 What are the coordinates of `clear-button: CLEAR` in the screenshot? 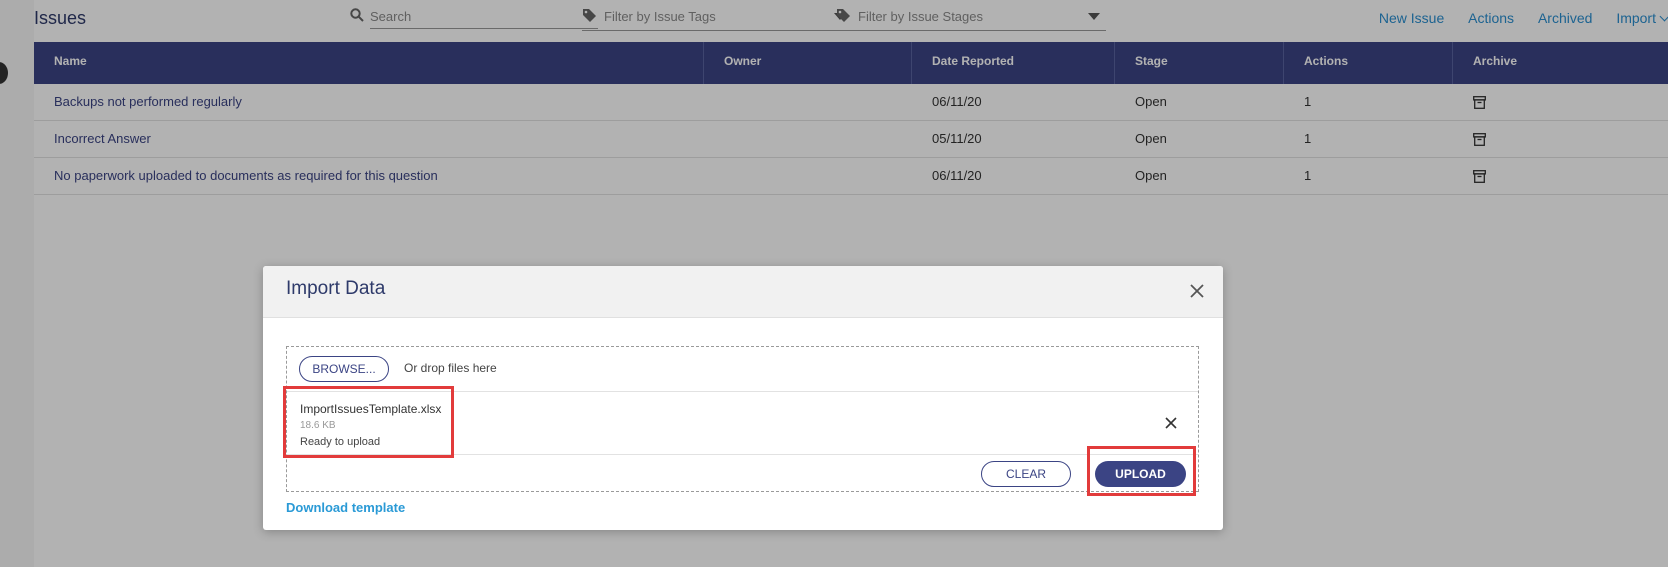 It's located at (1026, 474).